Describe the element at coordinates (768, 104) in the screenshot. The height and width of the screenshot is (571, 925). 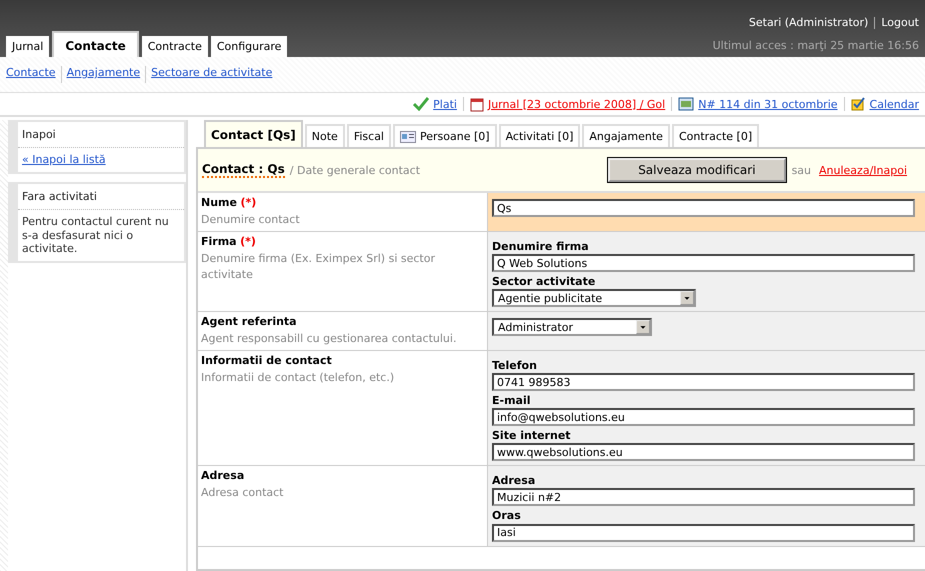
I see `toolbar-link: N# 114 din 31 octombrie` at that location.